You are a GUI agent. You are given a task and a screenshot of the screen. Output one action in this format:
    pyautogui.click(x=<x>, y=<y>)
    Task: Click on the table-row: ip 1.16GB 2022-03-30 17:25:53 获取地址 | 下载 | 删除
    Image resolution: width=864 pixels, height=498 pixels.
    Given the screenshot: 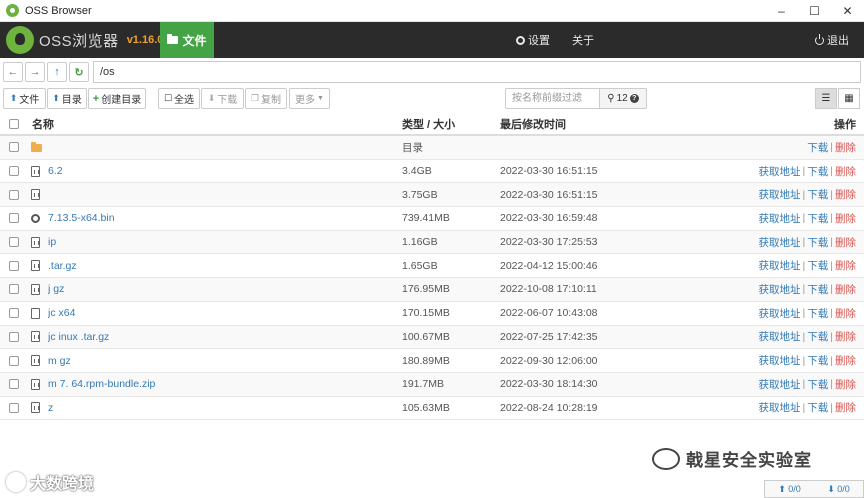 What is the action you would take?
    pyautogui.click(x=432, y=242)
    